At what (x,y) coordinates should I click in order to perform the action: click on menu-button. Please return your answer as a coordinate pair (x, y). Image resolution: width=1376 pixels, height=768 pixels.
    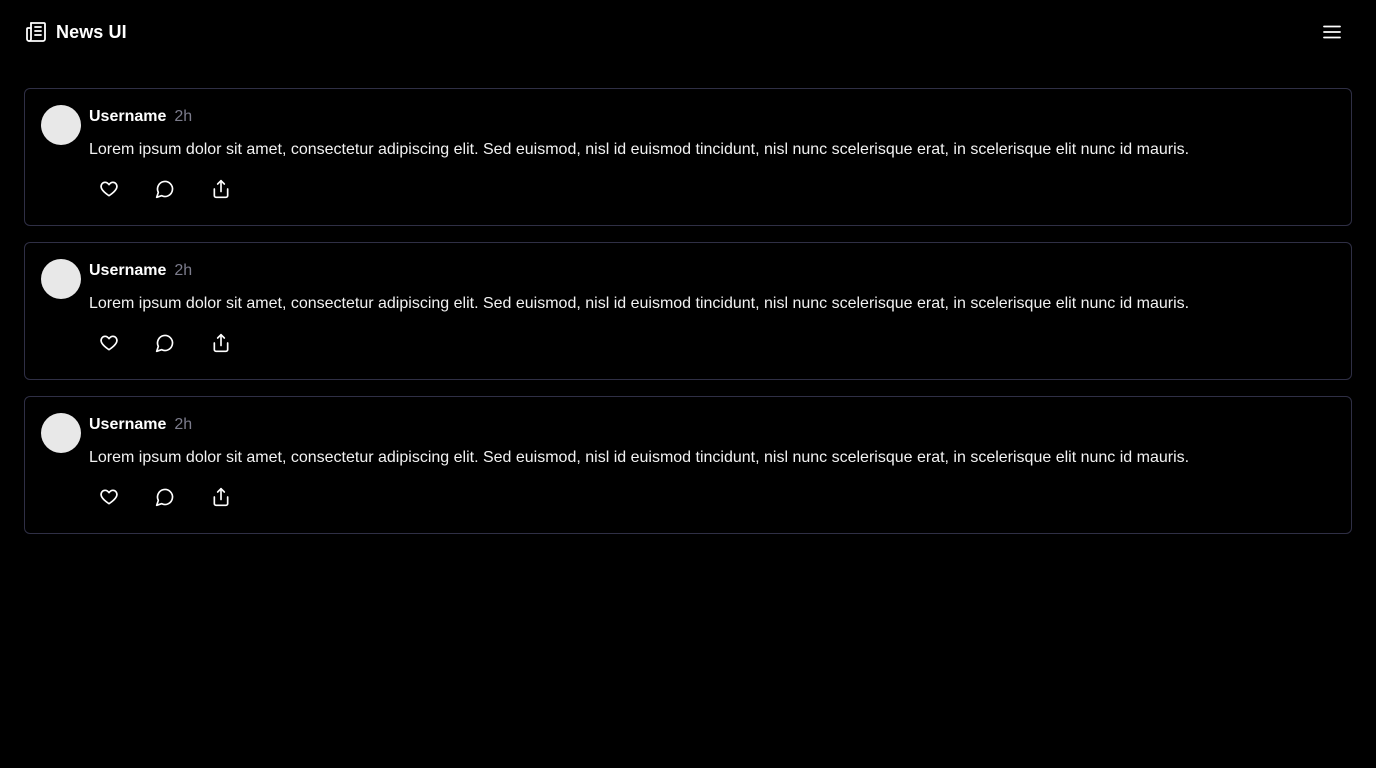
    Looking at the image, I should click on (1332, 32).